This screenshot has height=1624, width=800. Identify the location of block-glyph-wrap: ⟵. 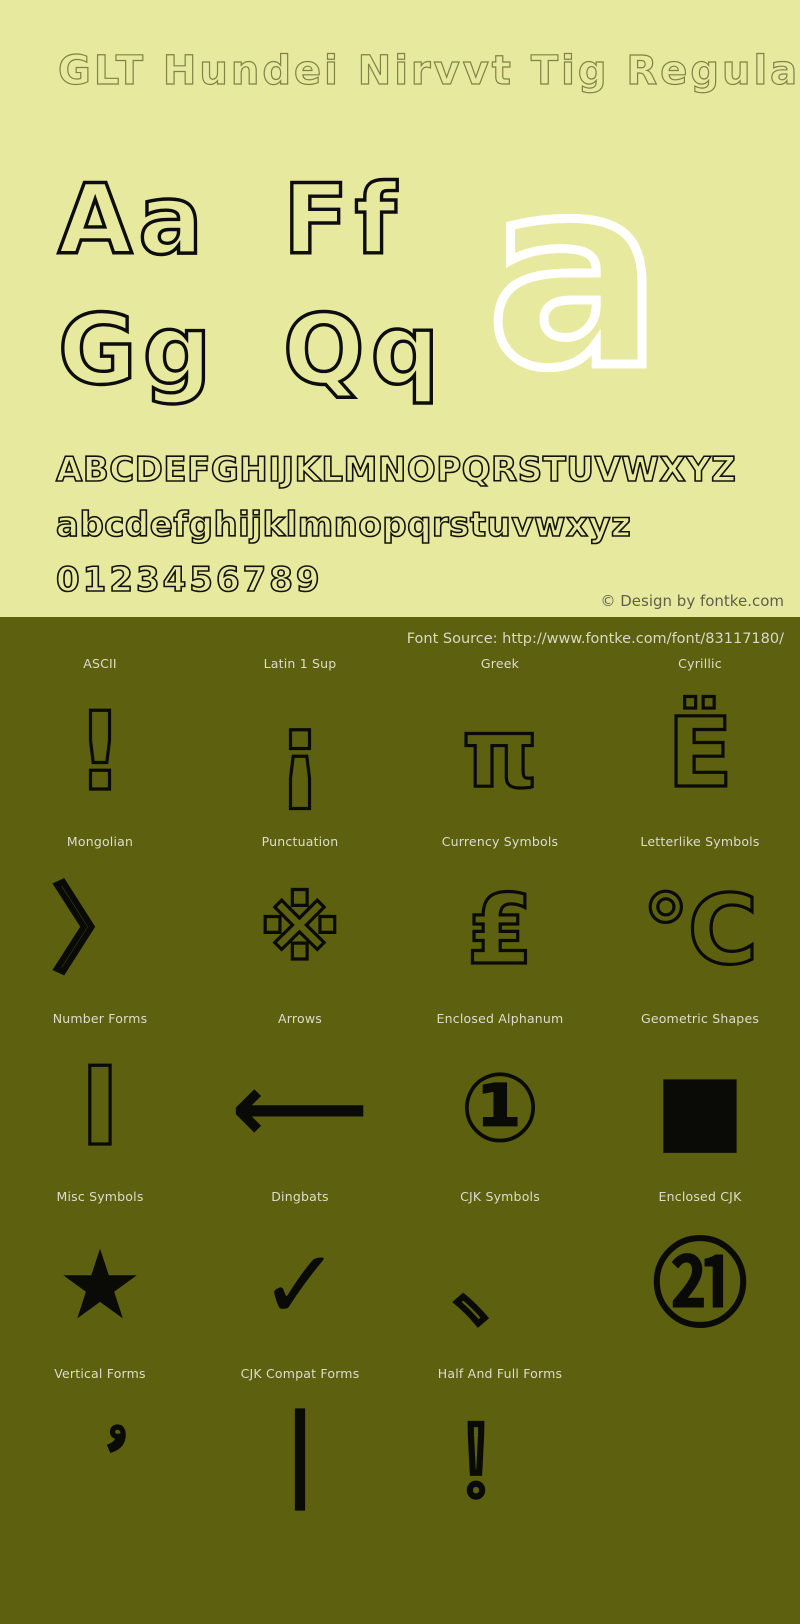
(300, 1108).